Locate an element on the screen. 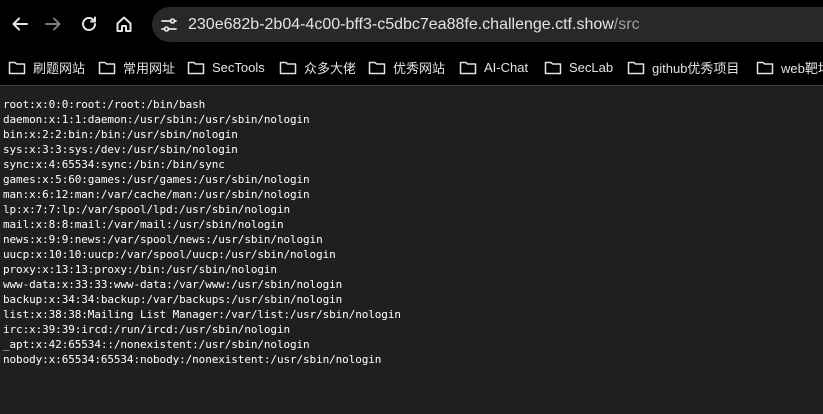 The height and width of the screenshot is (414, 823). passwd-line: sync:x:4:65534:sync:/bin:/bin/sync is located at coordinates (114, 164).